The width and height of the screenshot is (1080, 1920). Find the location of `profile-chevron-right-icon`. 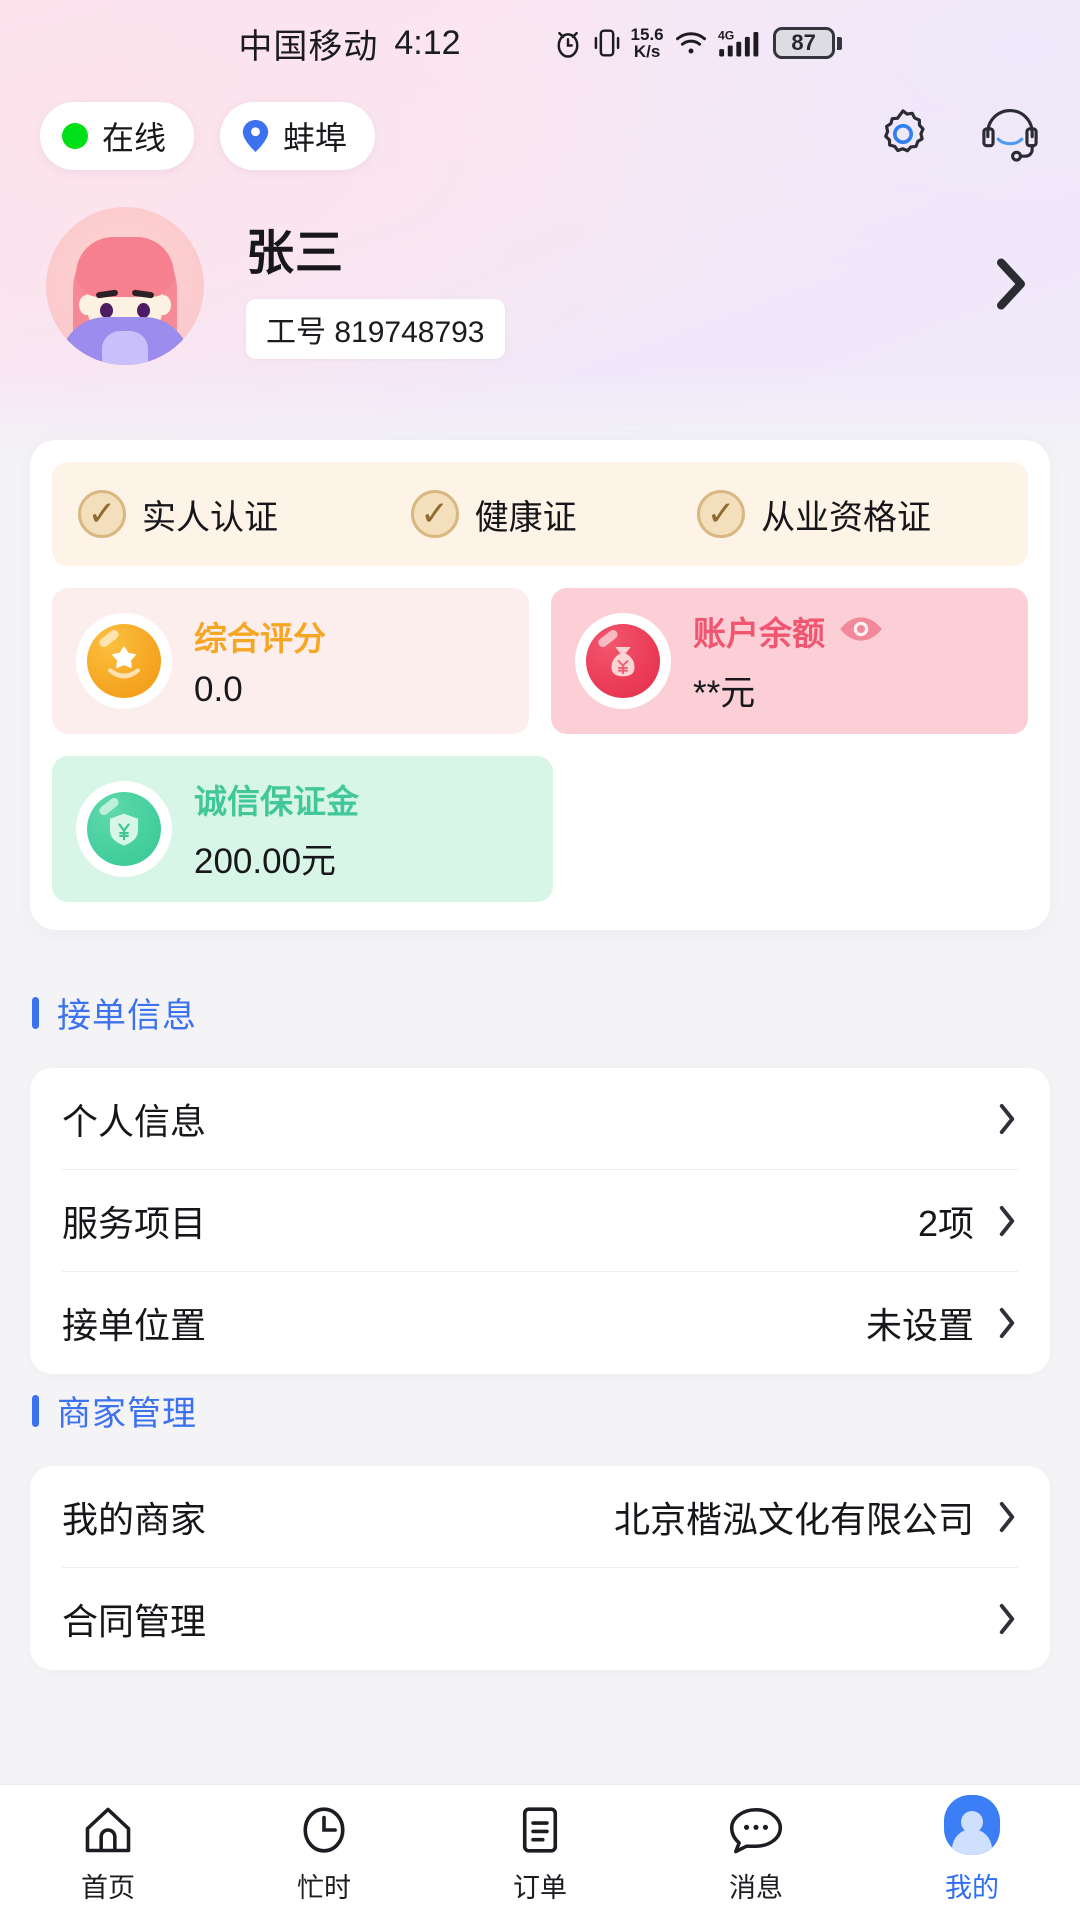

profile-chevron-right-icon is located at coordinates (1011, 286).